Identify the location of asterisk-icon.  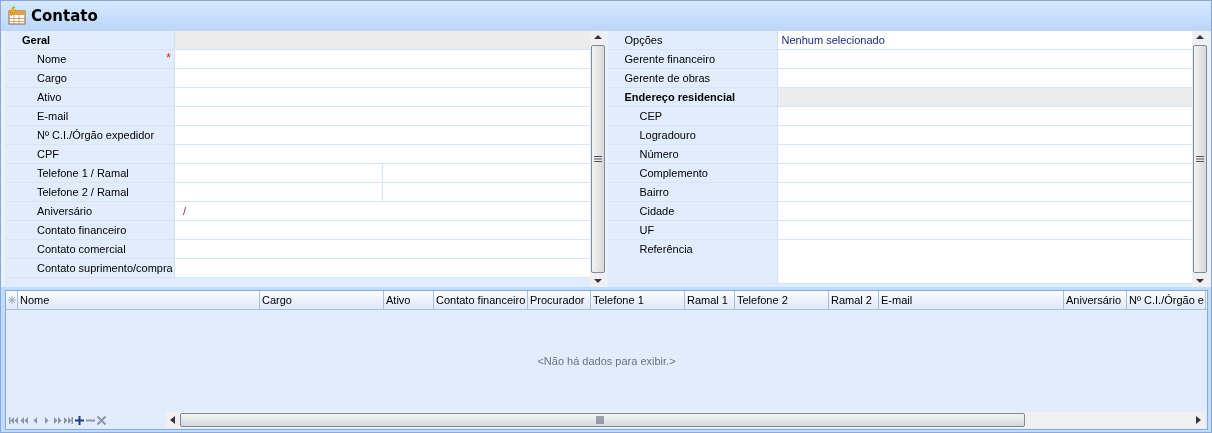
(11, 300).